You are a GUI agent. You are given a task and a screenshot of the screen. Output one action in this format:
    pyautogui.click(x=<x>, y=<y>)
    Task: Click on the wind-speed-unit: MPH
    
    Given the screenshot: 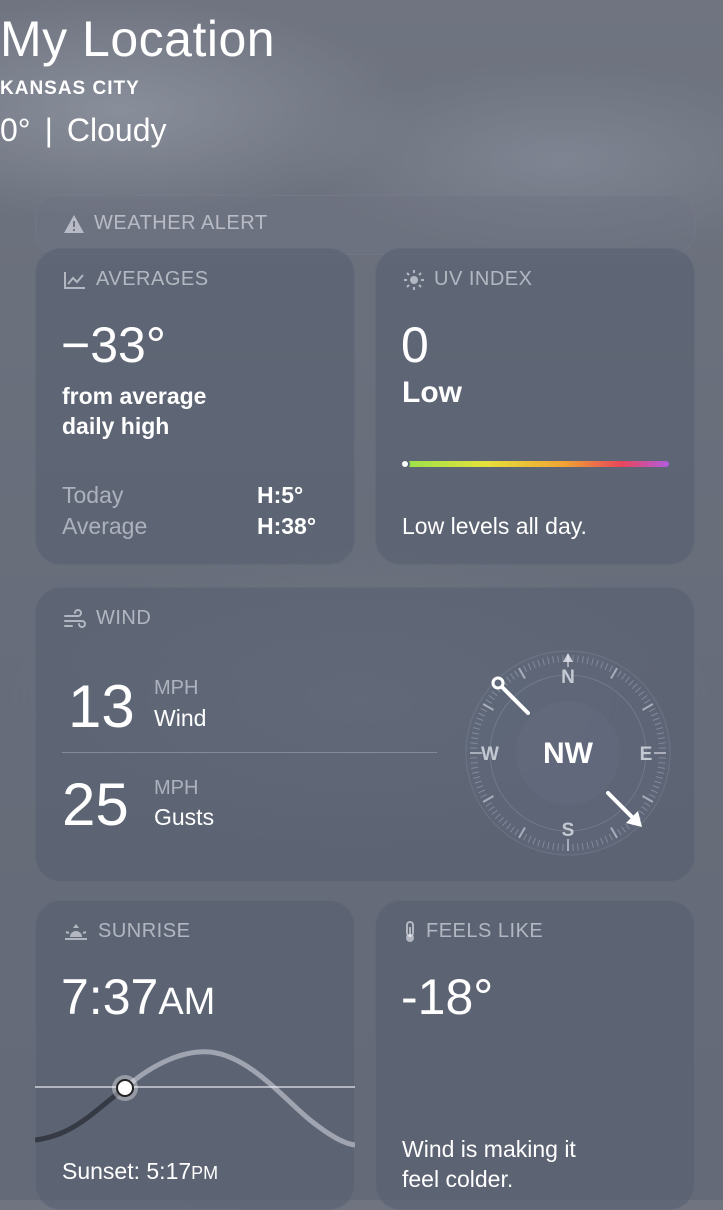 What is the action you would take?
    pyautogui.click(x=176, y=688)
    